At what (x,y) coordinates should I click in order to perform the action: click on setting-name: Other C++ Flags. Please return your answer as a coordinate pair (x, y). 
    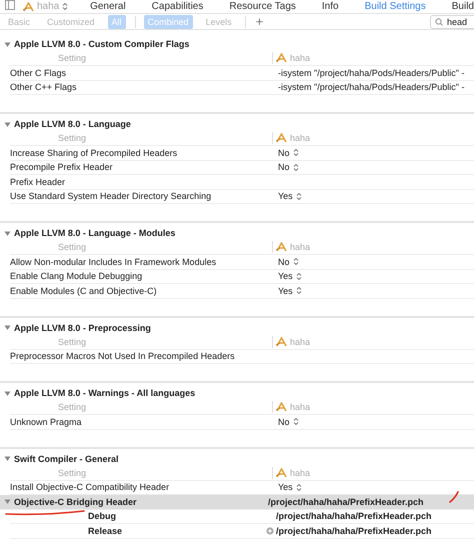
    Looking at the image, I should click on (43, 87).